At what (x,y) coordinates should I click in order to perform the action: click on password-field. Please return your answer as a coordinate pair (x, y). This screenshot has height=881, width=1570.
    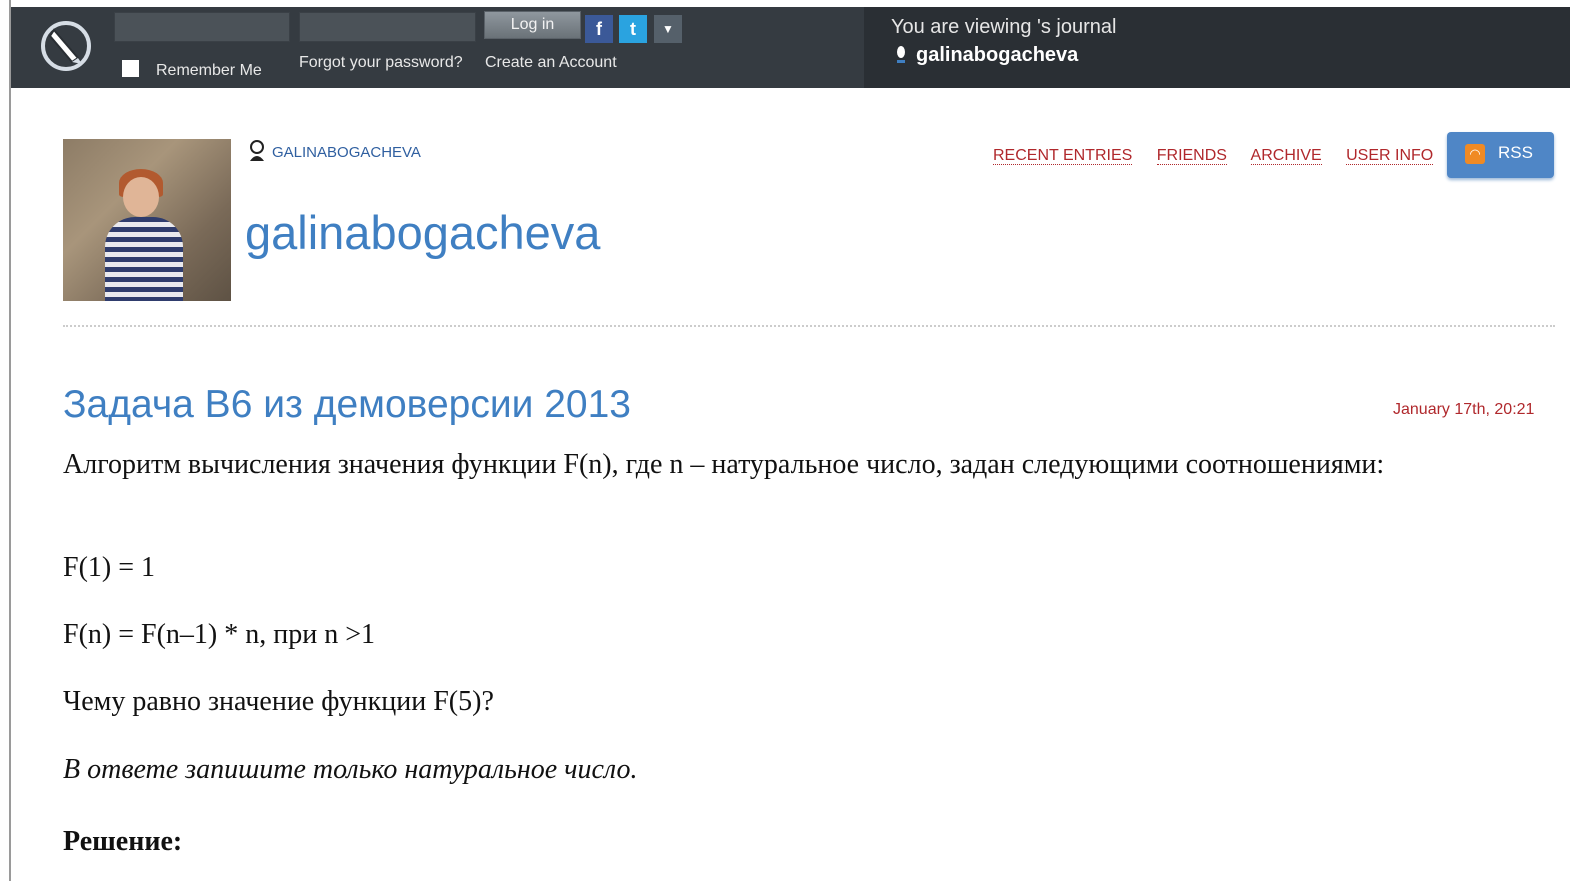
    Looking at the image, I should click on (387, 27).